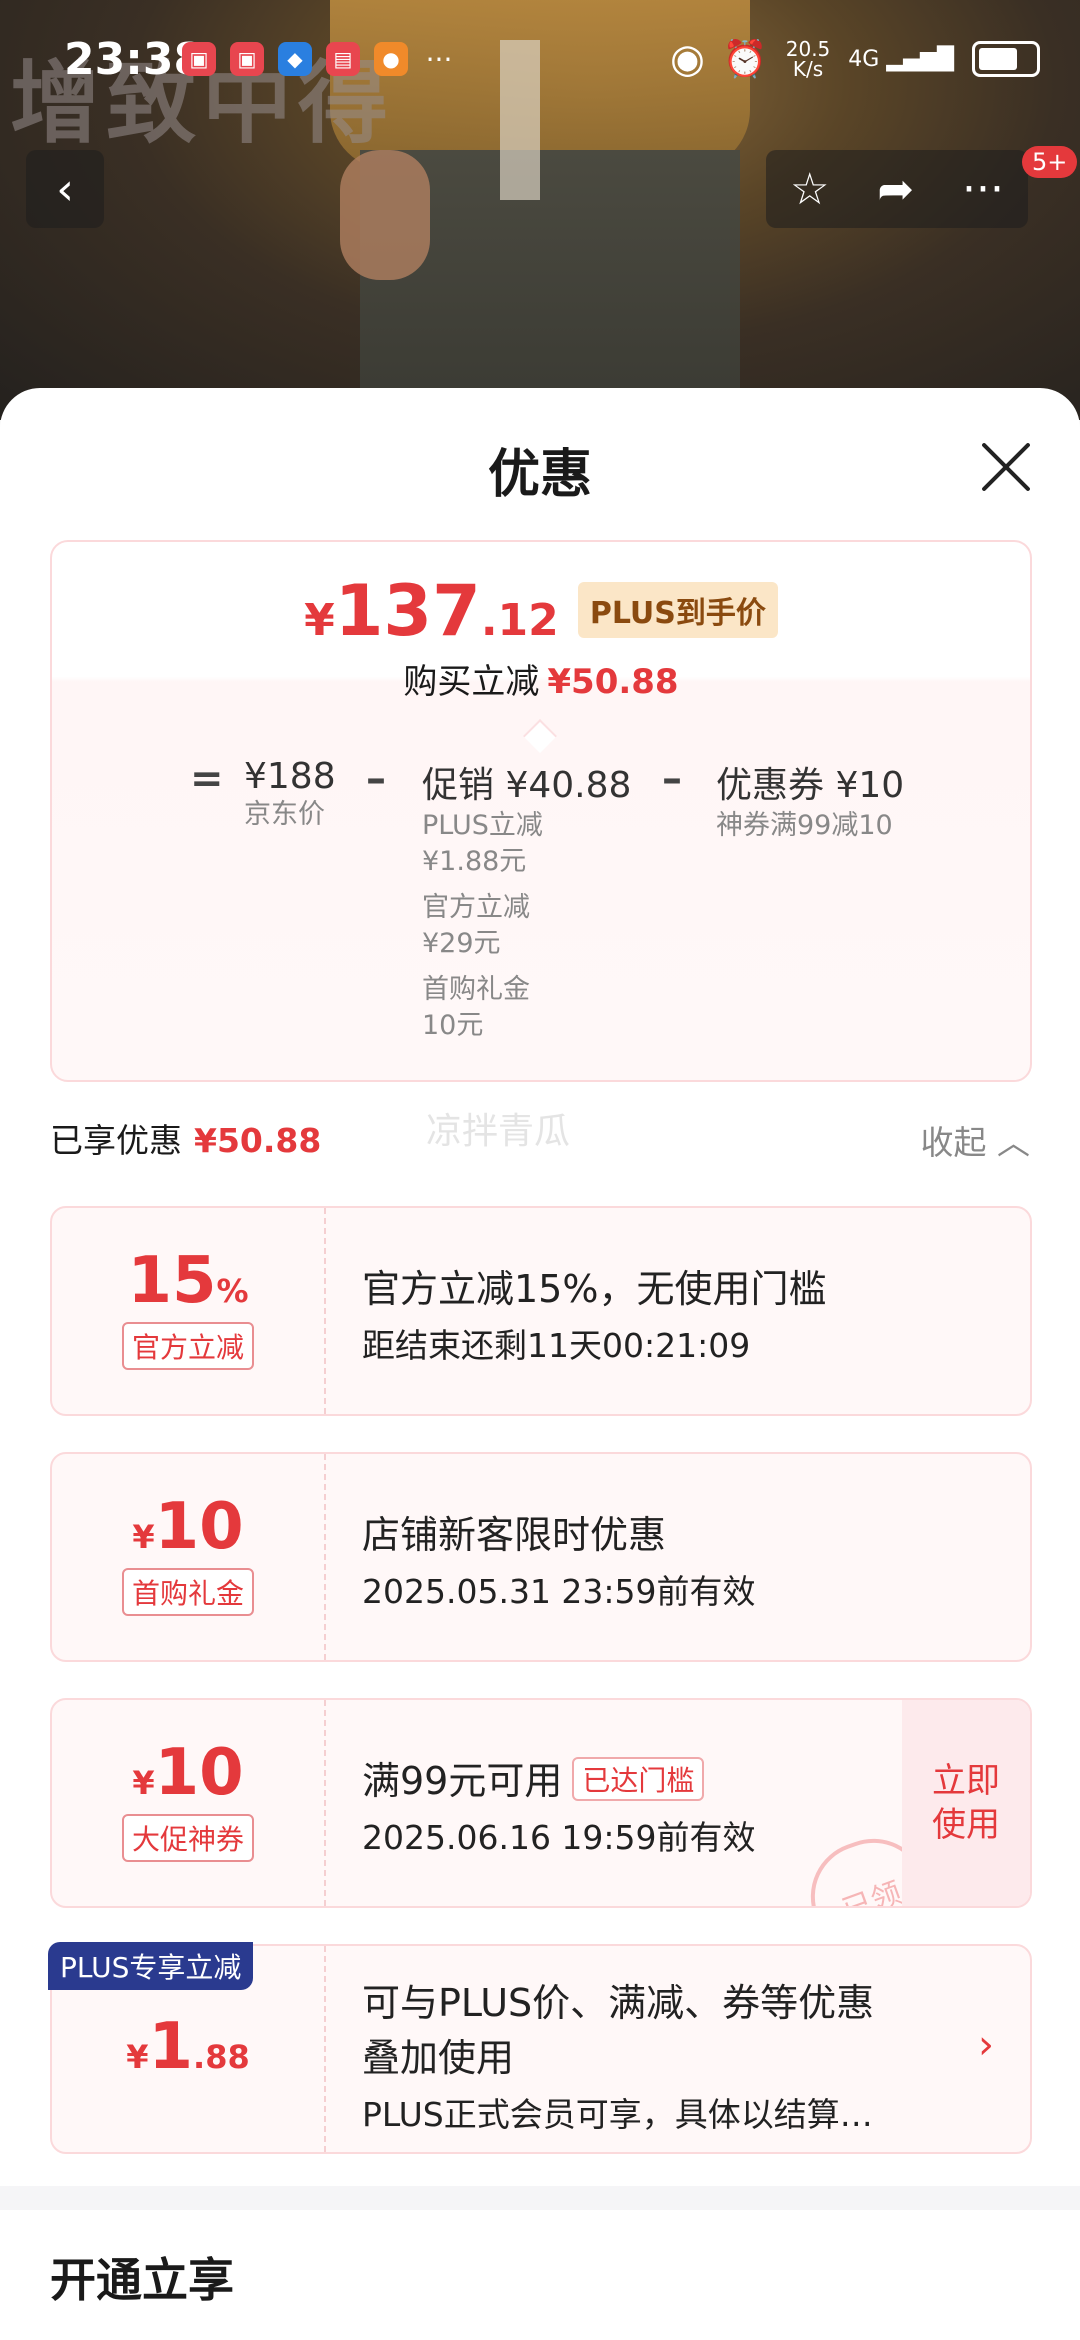  I want to click on speed-value: 20.5, so click(808, 49).